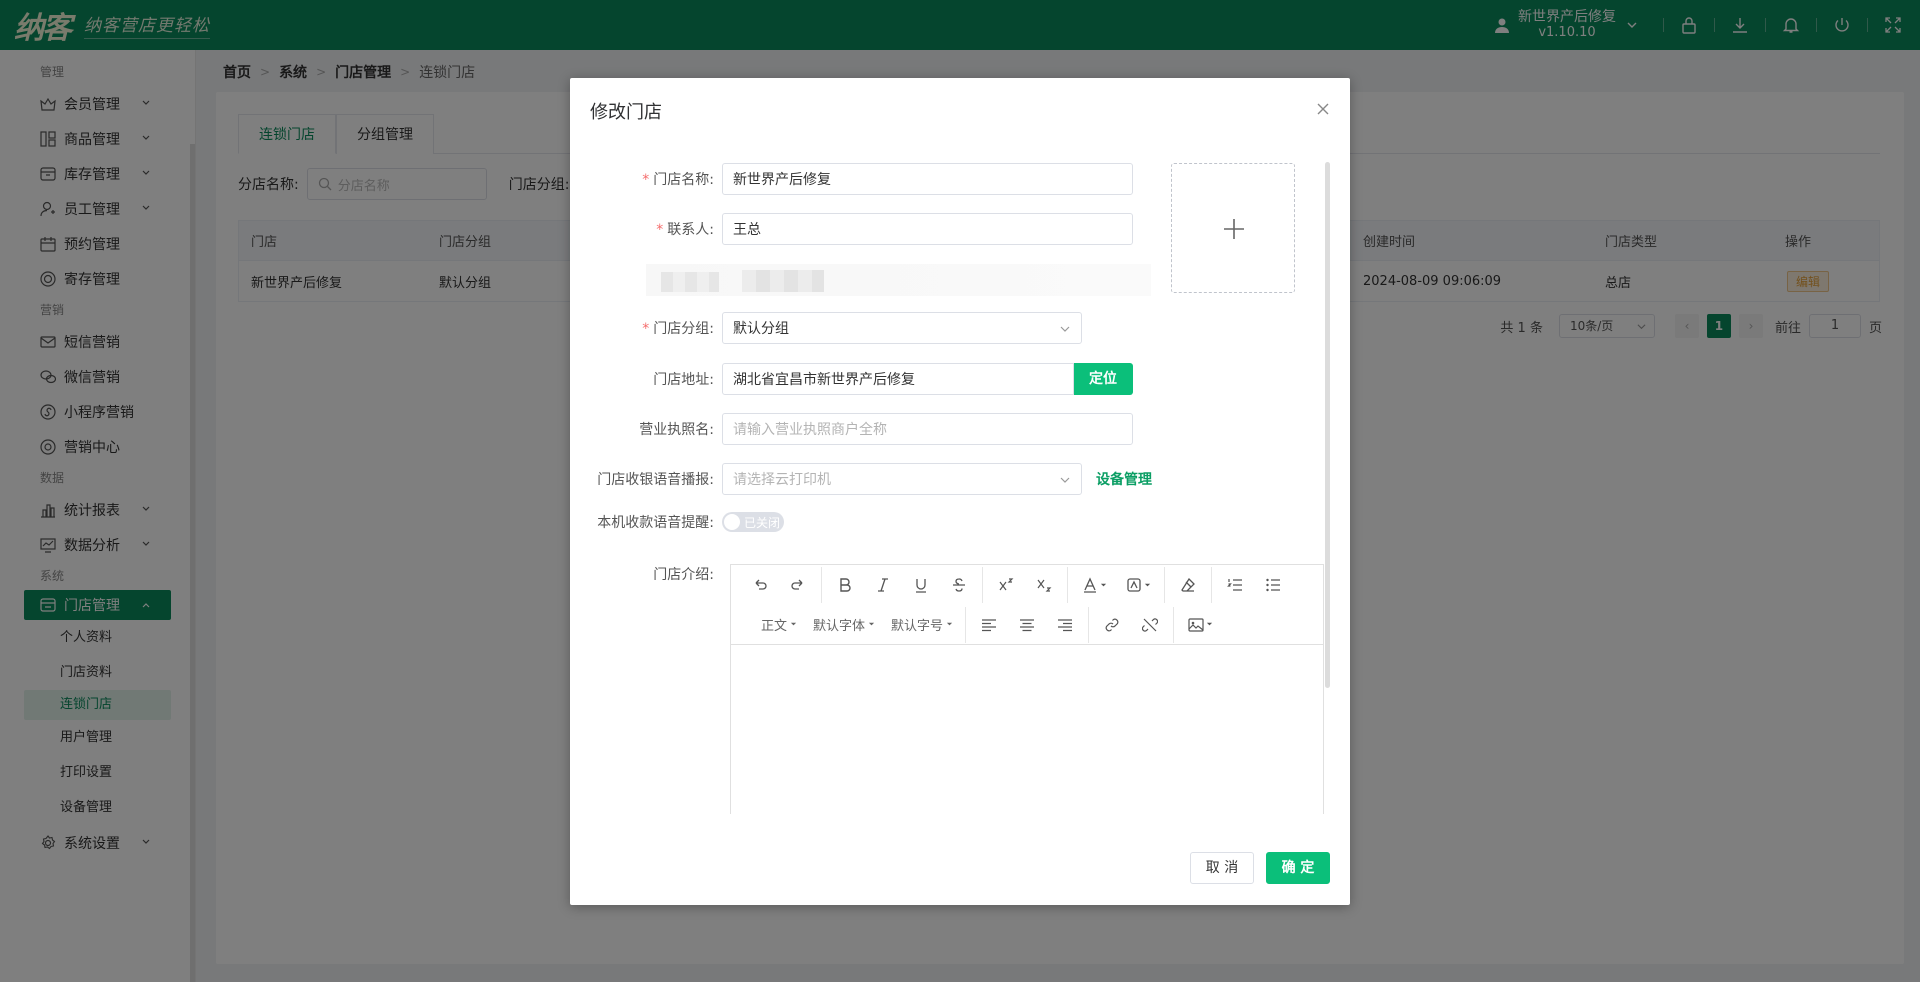  Describe the element at coordinates (1150, 625) in the screenshot. I see `unlink-icon` at that location.